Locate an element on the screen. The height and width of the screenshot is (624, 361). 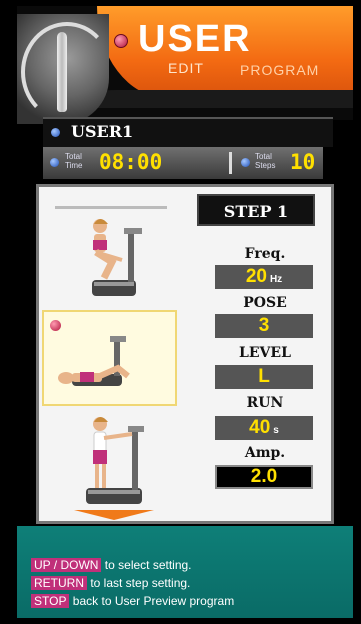
help-line-stop: STOP back to User Preview program is located at coordinates (132, 601).